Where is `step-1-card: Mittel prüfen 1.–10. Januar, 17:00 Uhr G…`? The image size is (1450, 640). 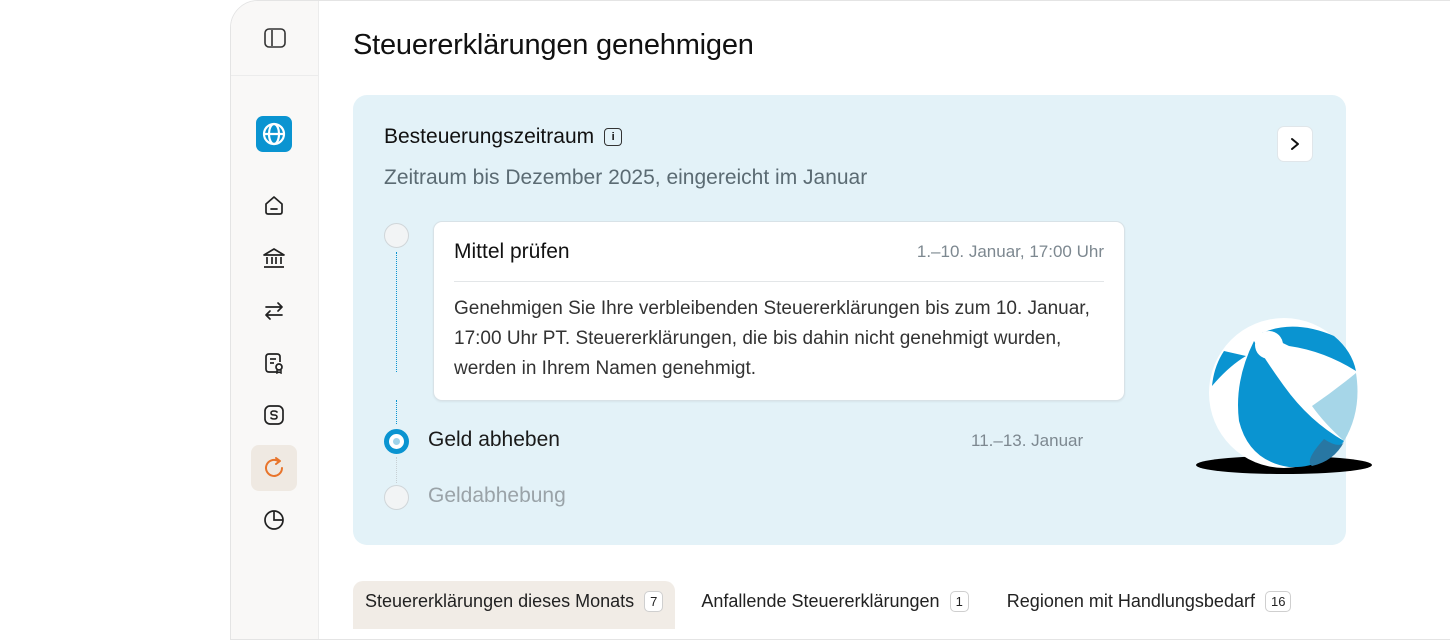 step-1-card: Mittel prüfen 1.–10. Januar, 17:00 Uhr G… is located at coordinates (779, 311).